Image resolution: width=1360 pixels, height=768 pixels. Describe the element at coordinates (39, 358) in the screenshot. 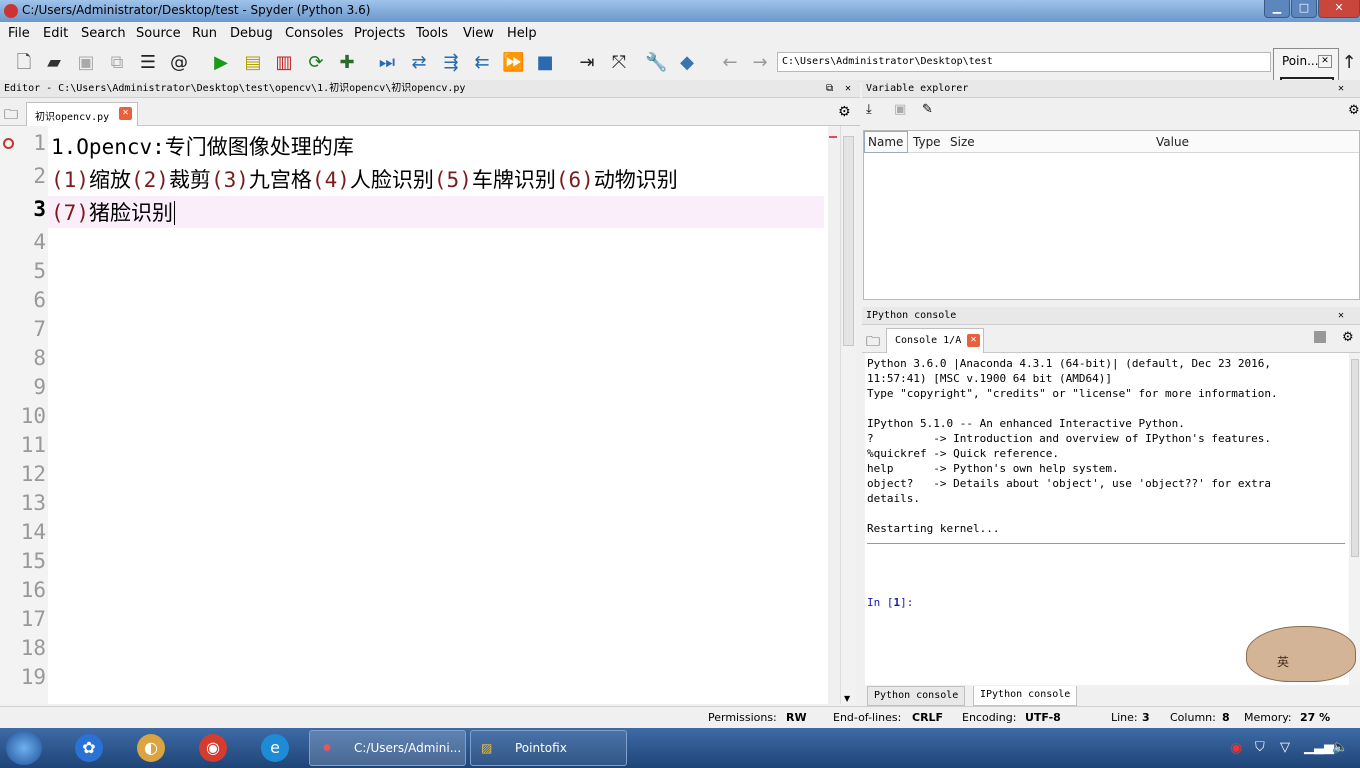

I see `line-number: 8` at that location.